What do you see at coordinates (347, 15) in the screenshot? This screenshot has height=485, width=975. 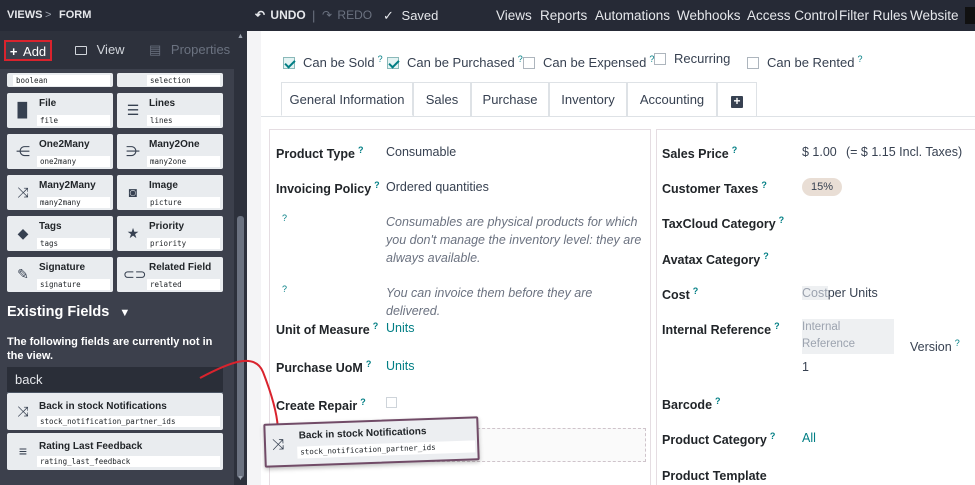 I see `redo-button: ↷ REDO` at bounding box center [347, 15].